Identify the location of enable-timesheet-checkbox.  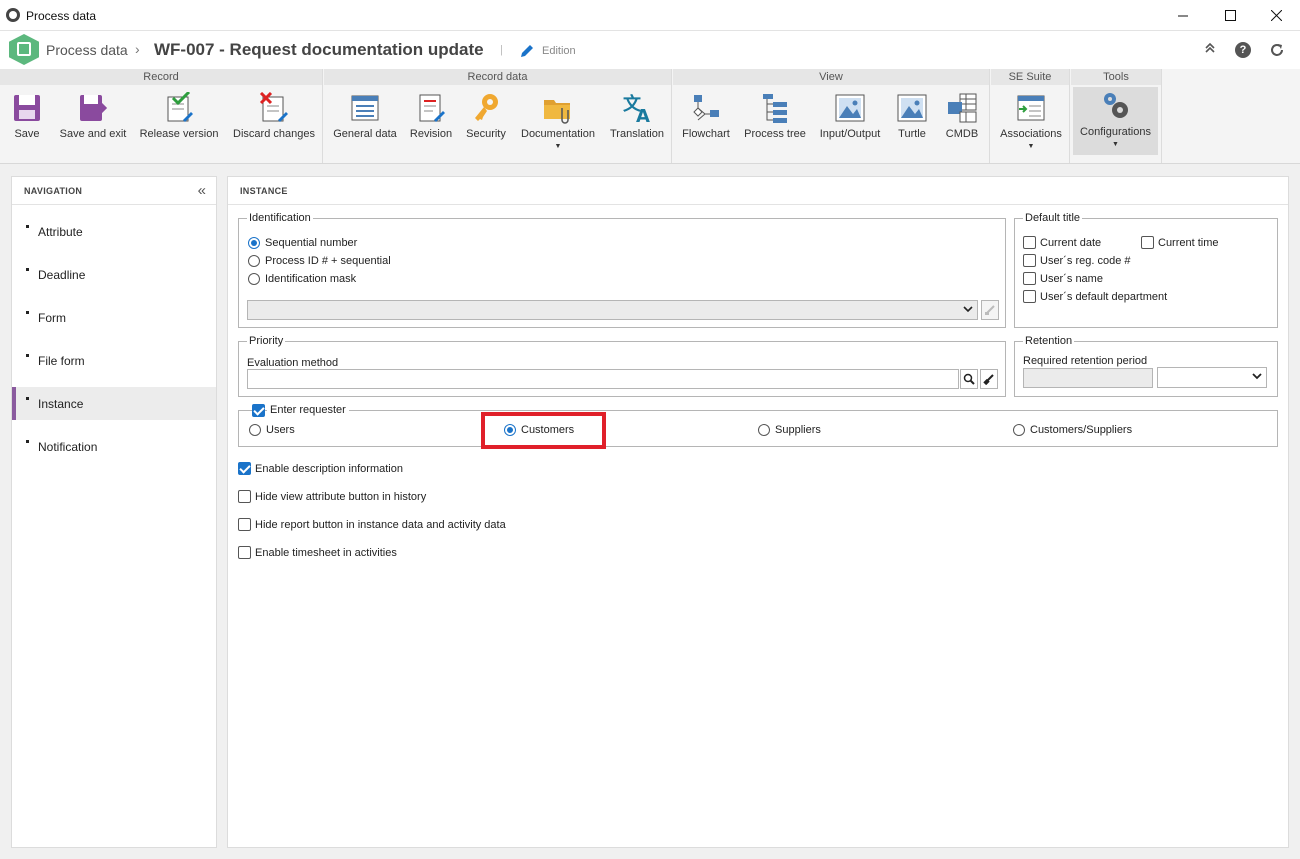
(244, 552).